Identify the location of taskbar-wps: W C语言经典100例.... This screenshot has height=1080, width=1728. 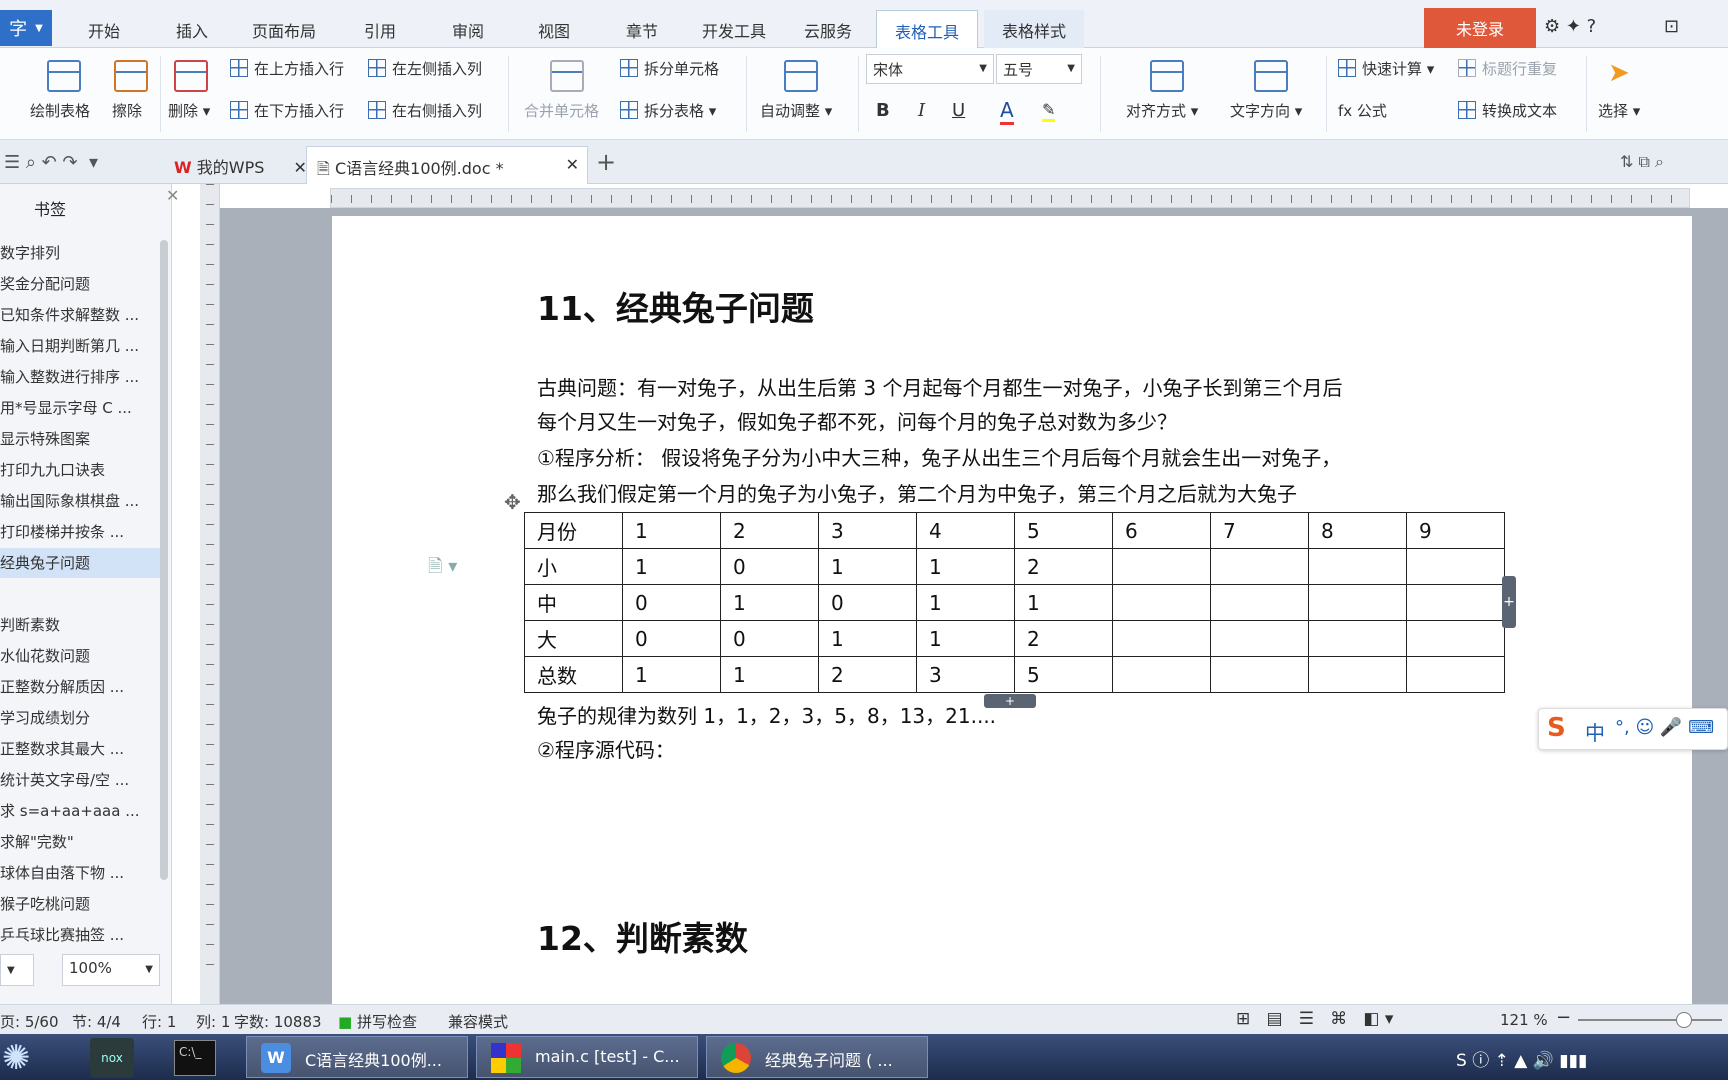
(357, 1057).